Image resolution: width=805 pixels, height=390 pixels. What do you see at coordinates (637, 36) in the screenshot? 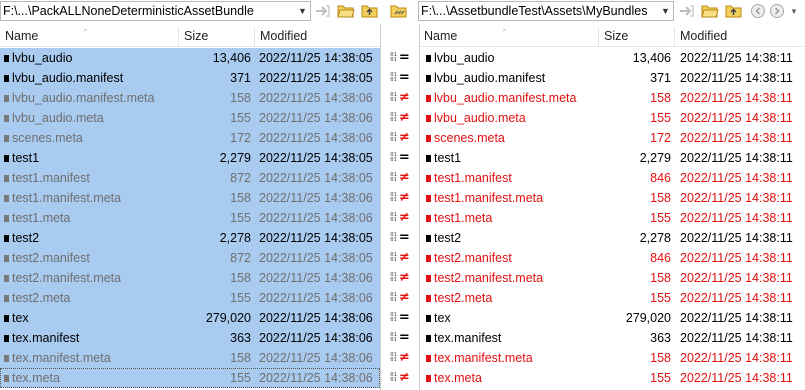
I see `right-size-header: Size` at bounding box center [637, 36].